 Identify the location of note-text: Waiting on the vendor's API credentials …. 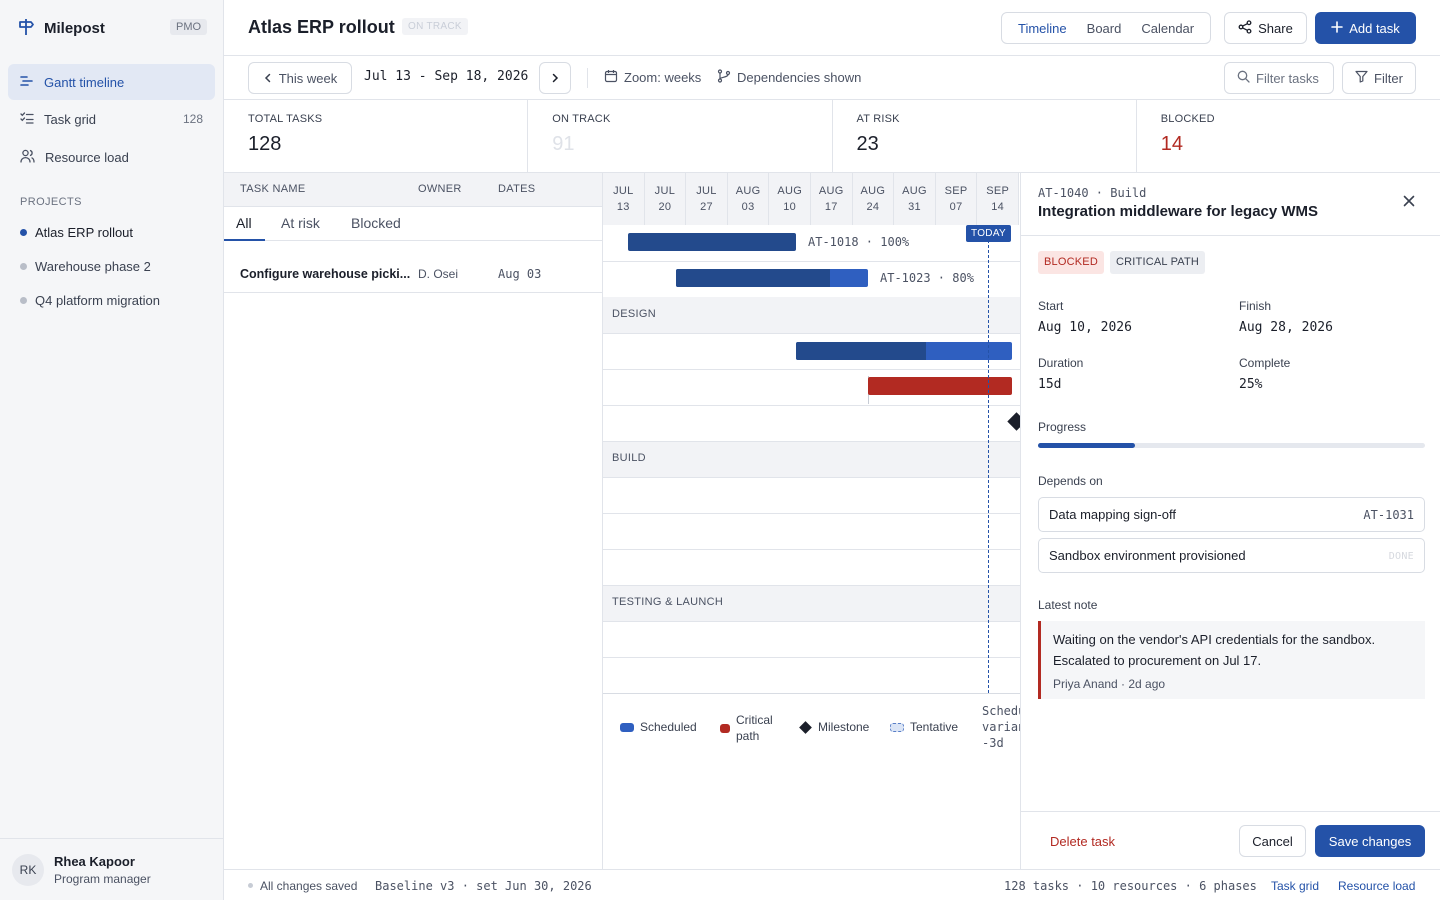
(1214, 650).